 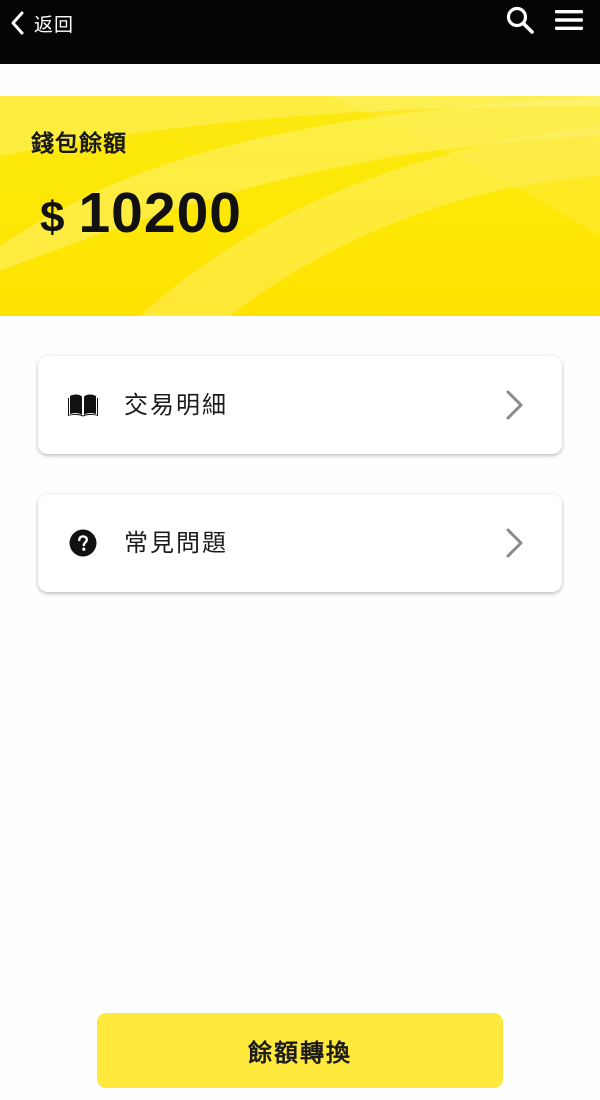 What do you see at coordinates (300, 543) in the screenshot?
I see `faq-item: 常見問題` at bounding box center [300, 543].